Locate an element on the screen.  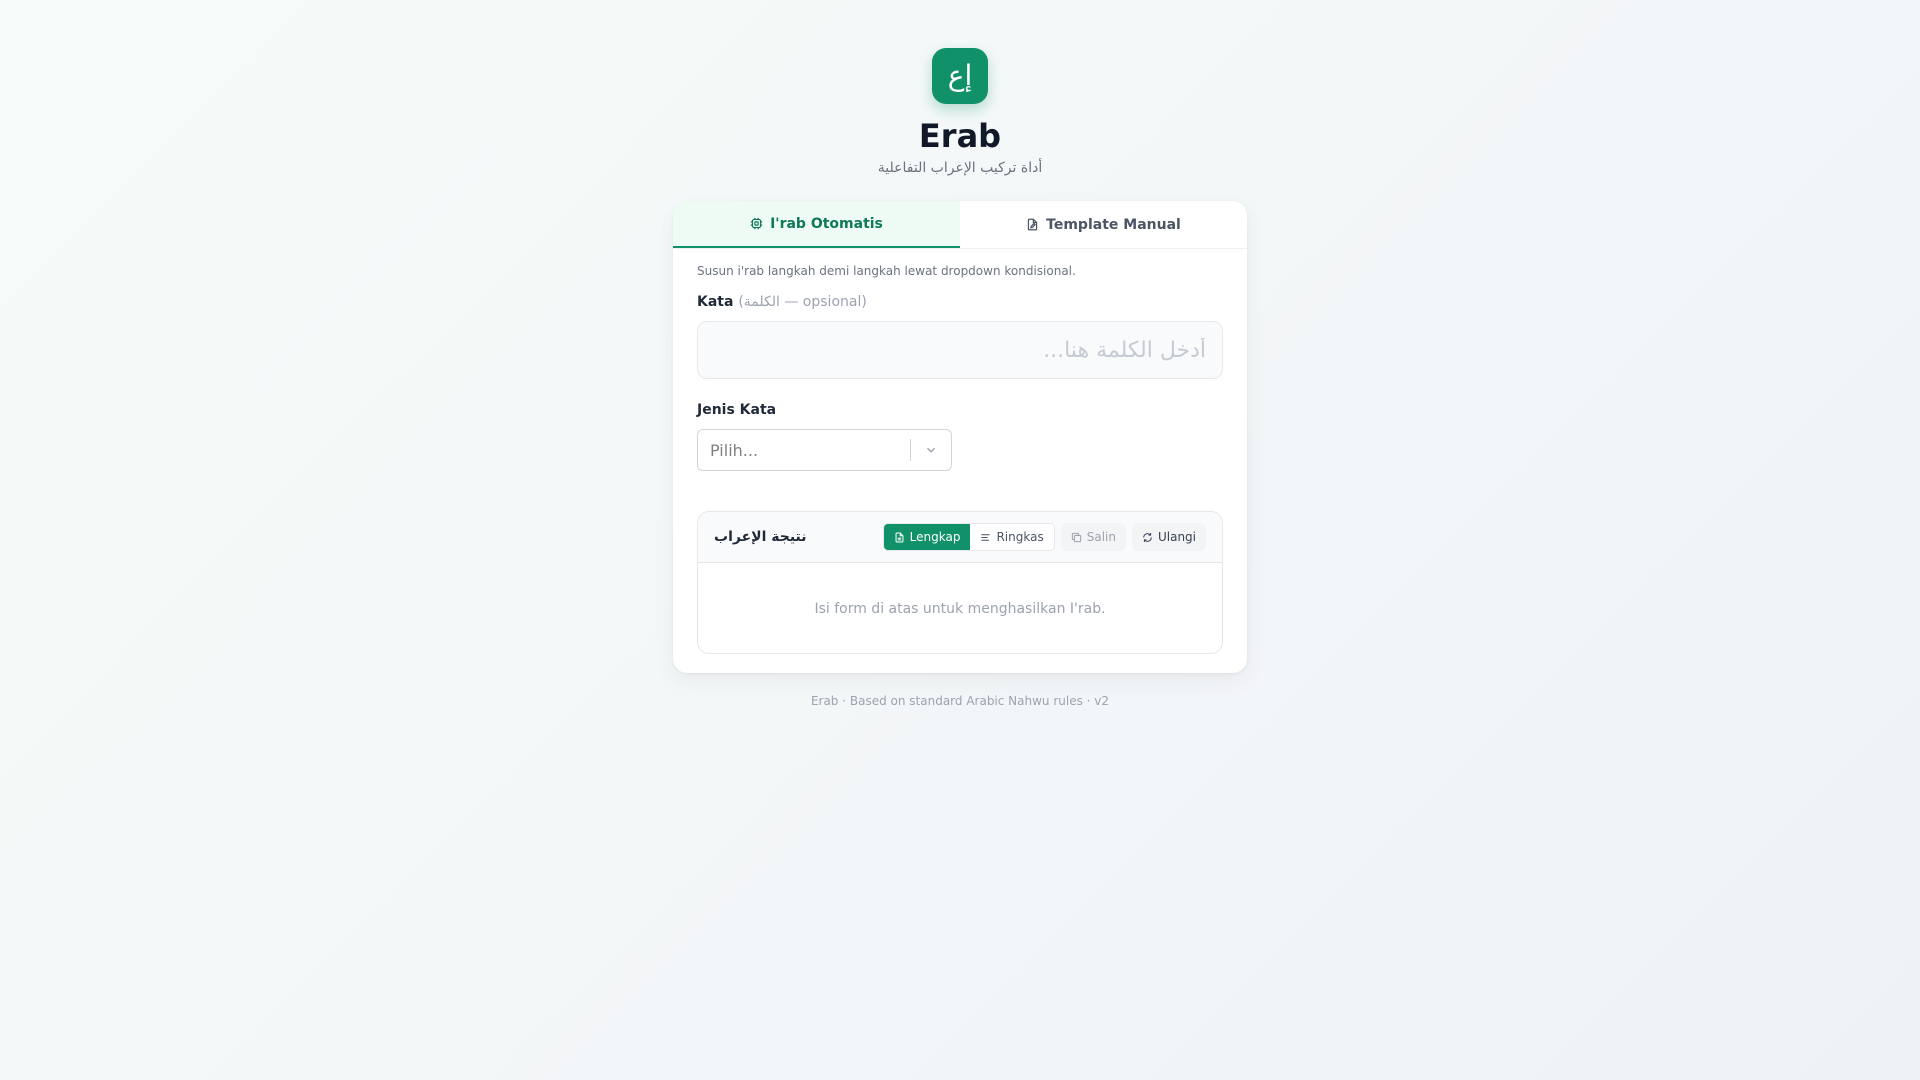
reset-label: Ulangi is located at coordinates (1176, 537).